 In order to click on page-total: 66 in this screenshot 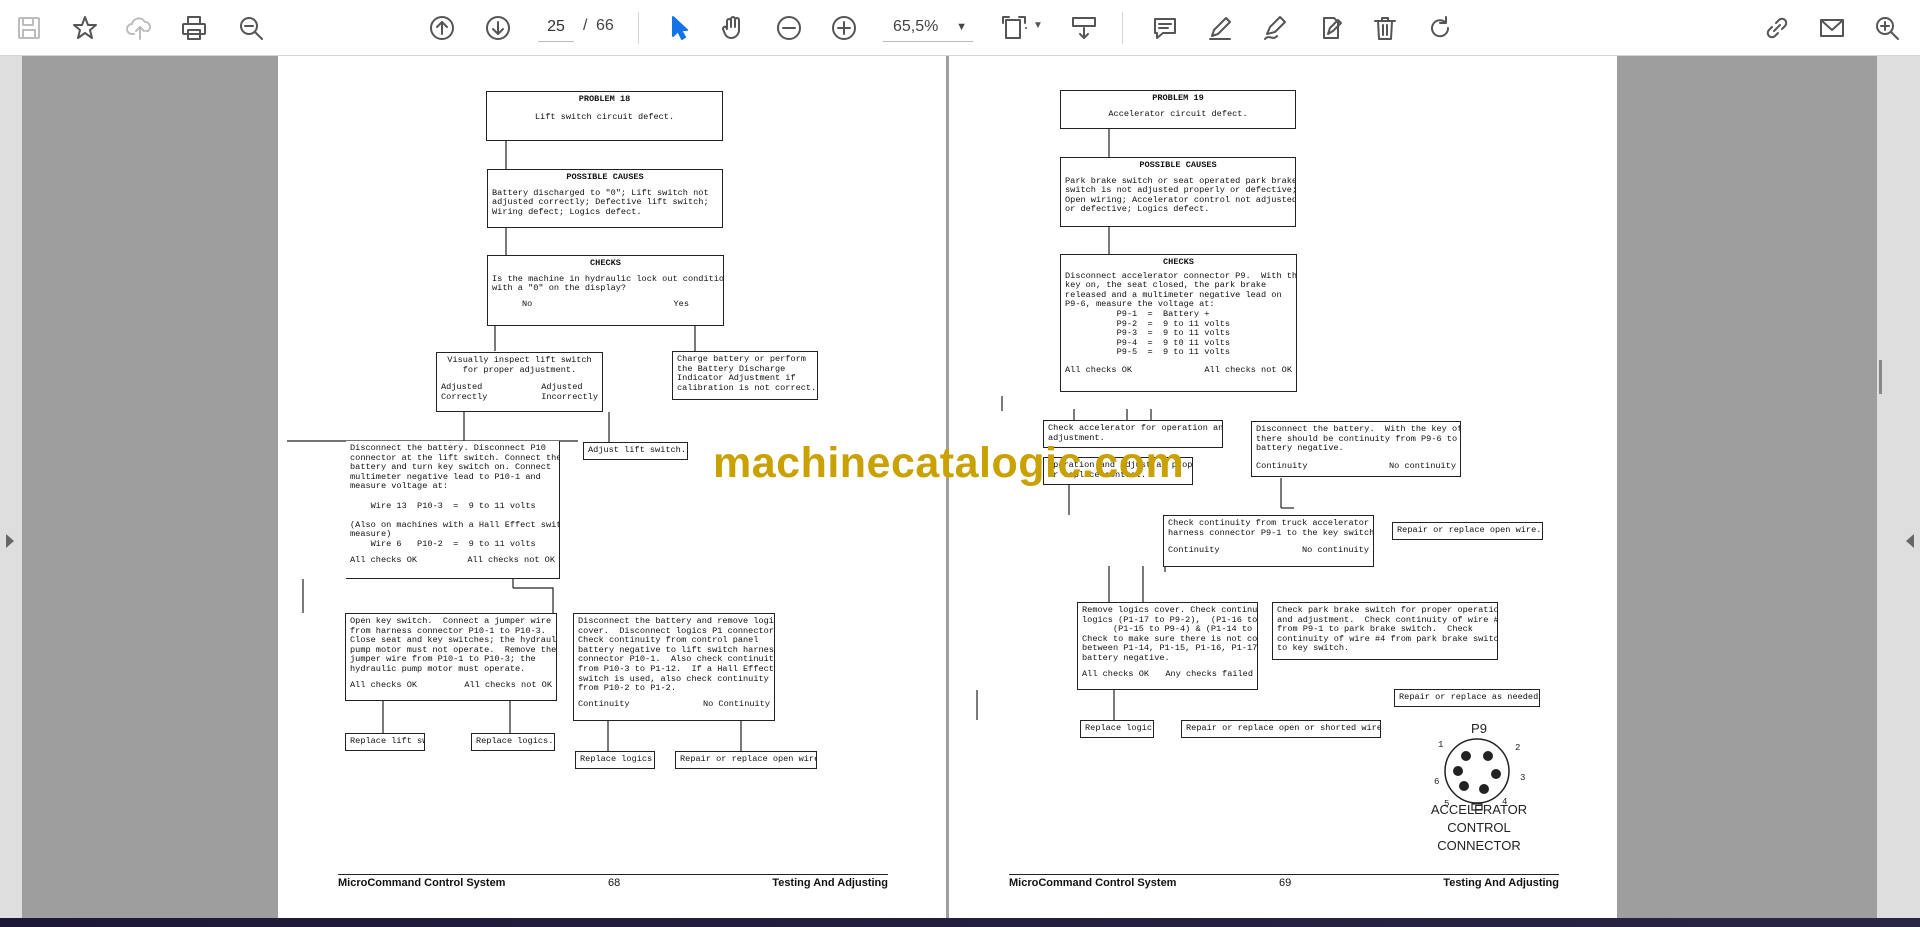, I will do `click(605, 25)`.